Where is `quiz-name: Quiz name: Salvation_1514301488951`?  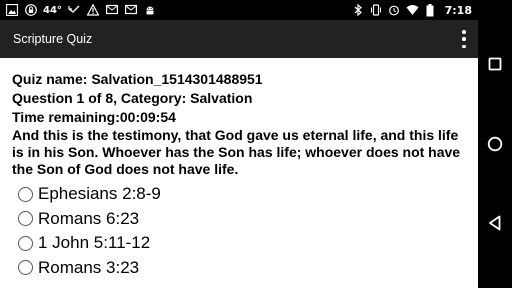 quiz-name: Quiz name: Salvation_1514301488951 is located at coordinates (137, 79).